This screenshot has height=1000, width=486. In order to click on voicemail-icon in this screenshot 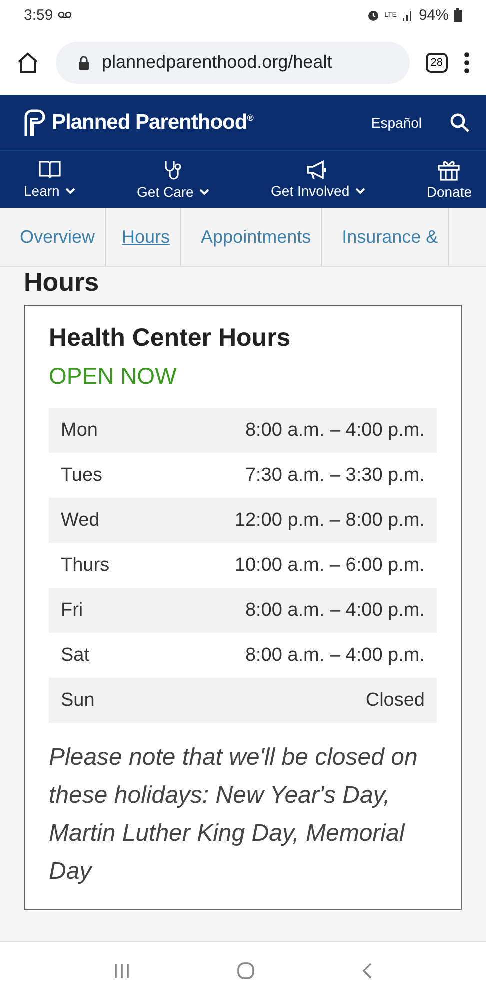, I will do `click(65, 15)`.